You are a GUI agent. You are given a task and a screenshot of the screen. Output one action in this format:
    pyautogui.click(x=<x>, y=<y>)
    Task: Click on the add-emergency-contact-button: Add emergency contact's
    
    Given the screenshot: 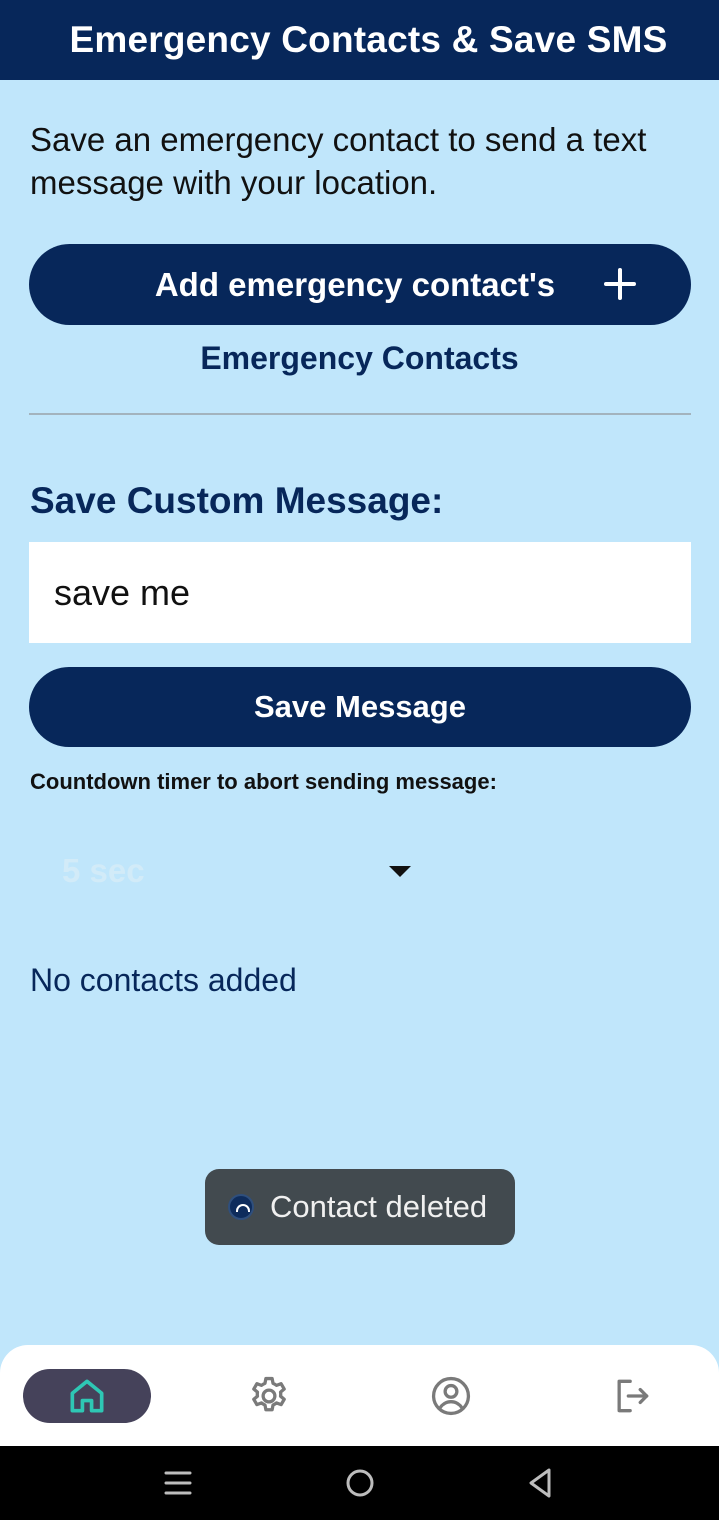 What is the action you would take?
    pyautogui.click(x=360, y=284)
    